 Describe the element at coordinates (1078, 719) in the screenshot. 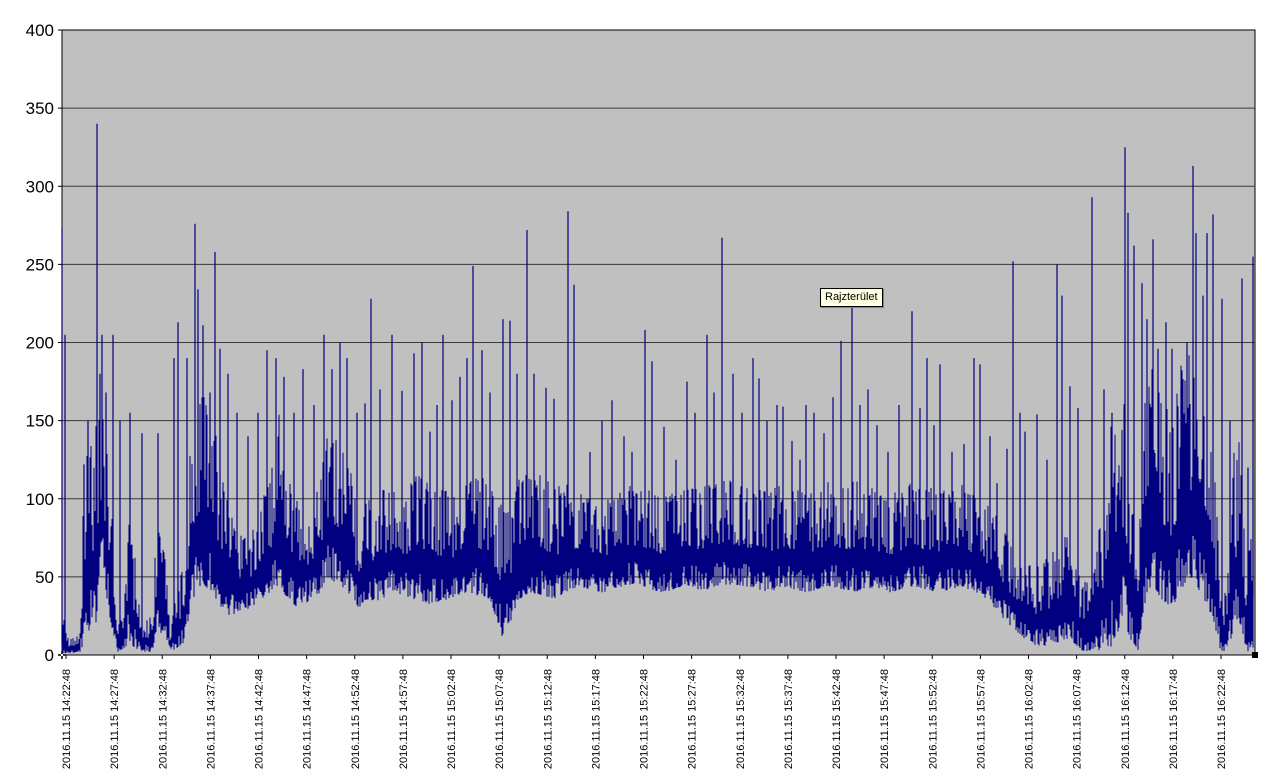

I see `x-axis-label: 2016.11.15 16:07:48` at that location.